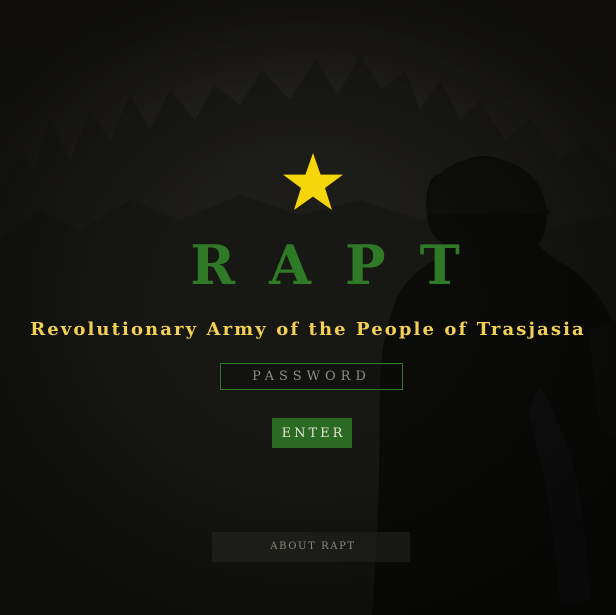 The height and width of the screenshot is (615, 616). I want to click on about-rapt-link: ABOUT RAPT, so click(312, 547).